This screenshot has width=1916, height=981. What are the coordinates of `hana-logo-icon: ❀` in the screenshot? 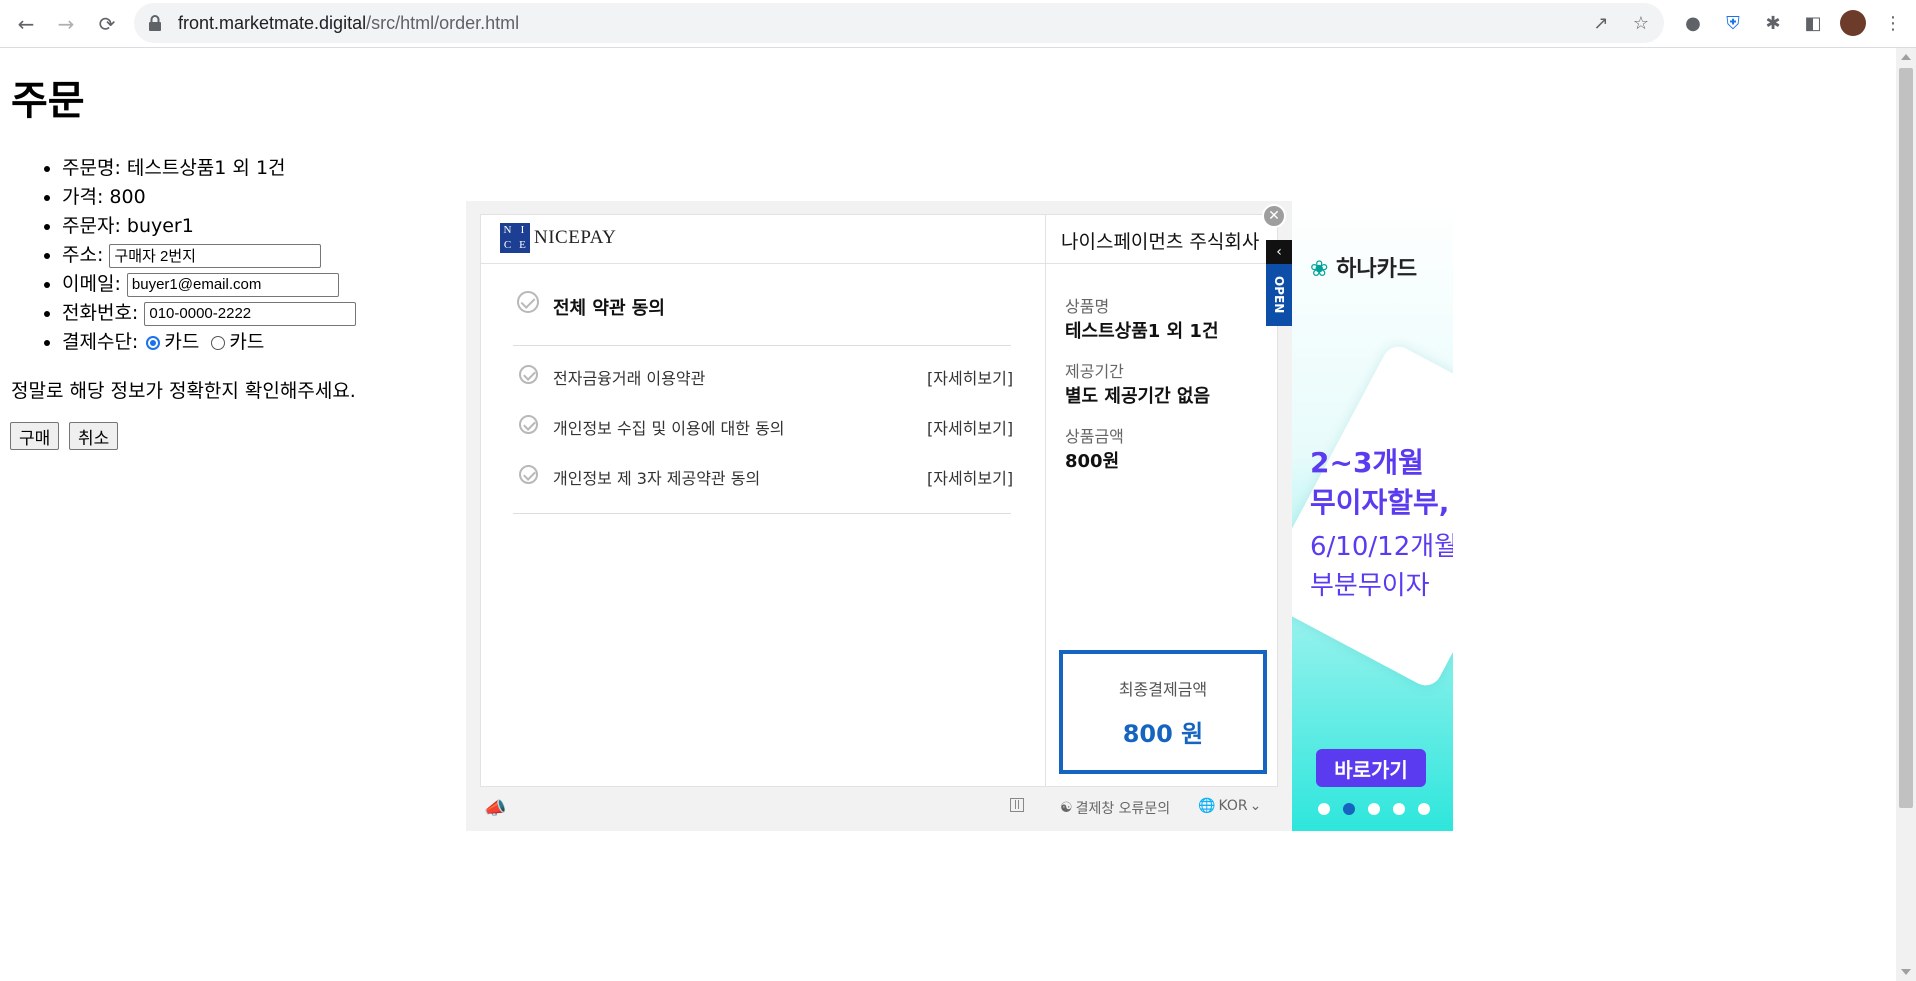 It's located at (1319, 269).